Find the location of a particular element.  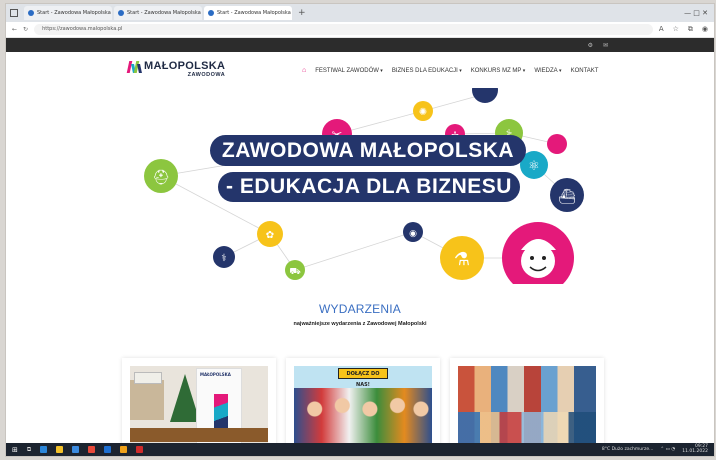

collections-icon: ⧉ is located at coordinates (690, 29).